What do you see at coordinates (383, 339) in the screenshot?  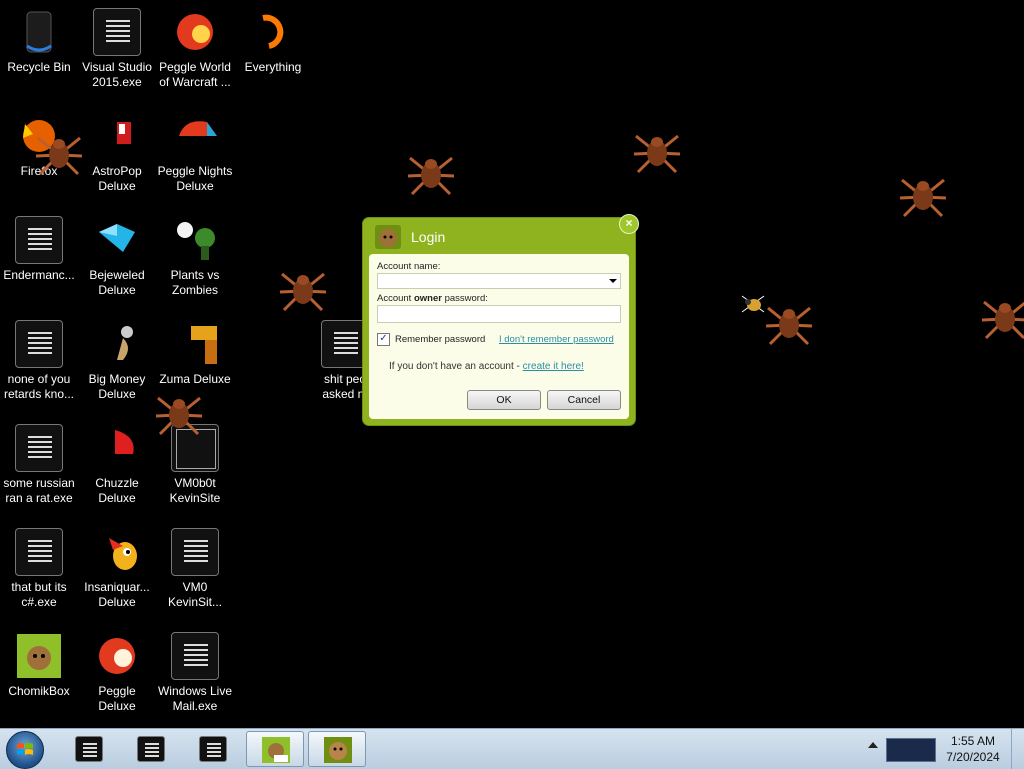 I see `remember-password-checkbox: ✓` at bounding box center [383, 339].